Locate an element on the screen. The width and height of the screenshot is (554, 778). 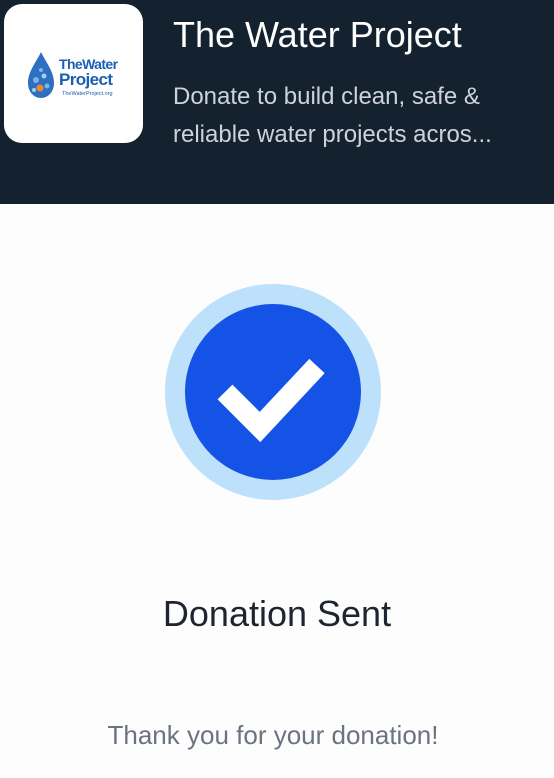
org-logo: TheWater Project TheWaterProject.org is located at coordinates (73, 73).